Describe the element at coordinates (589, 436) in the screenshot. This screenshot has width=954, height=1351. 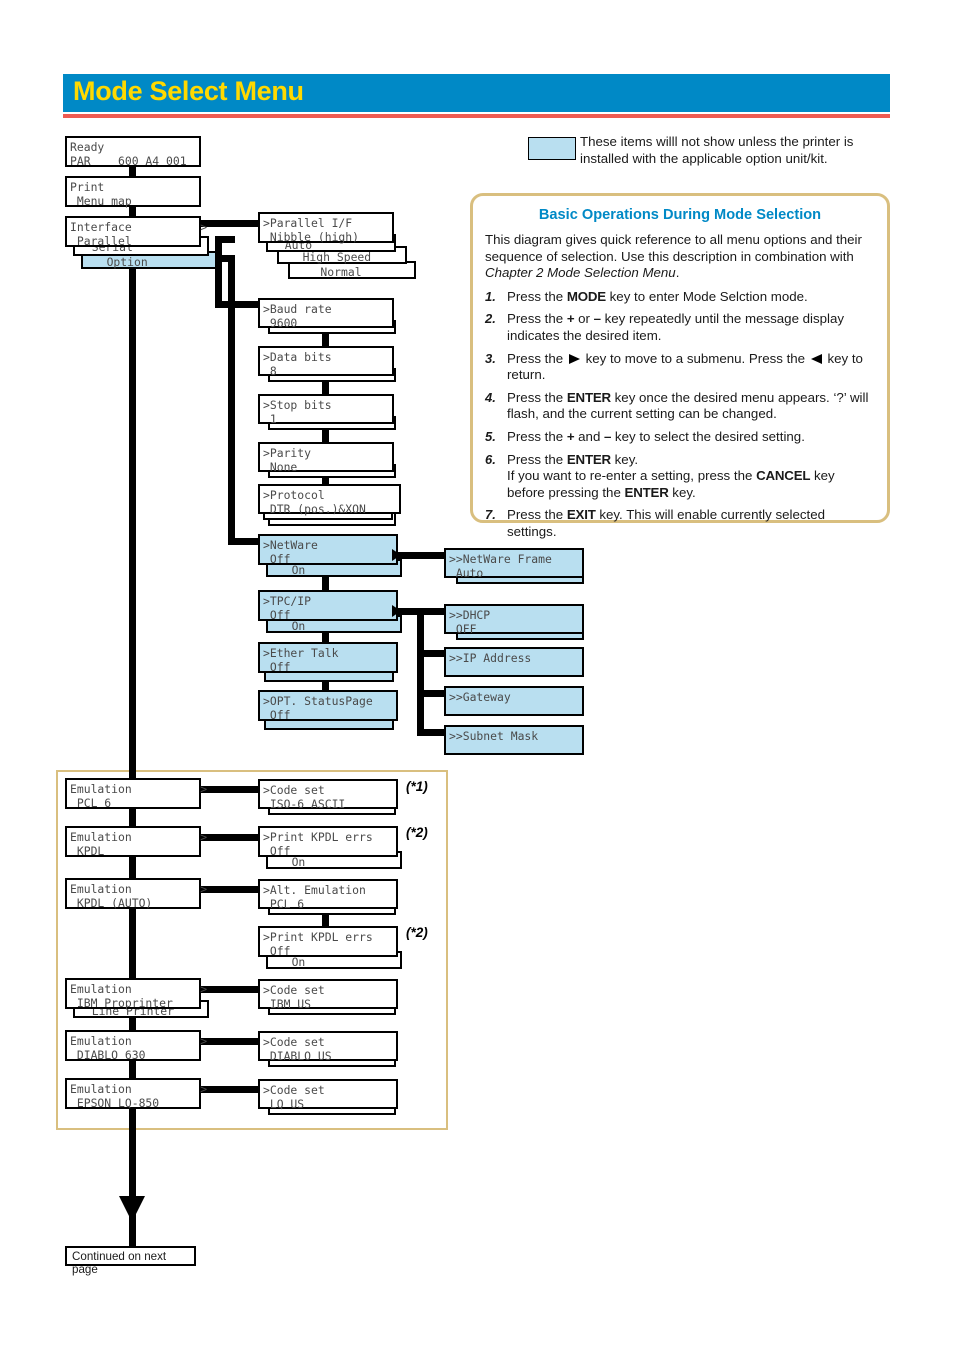
I see `step-text-b: and` at that location.